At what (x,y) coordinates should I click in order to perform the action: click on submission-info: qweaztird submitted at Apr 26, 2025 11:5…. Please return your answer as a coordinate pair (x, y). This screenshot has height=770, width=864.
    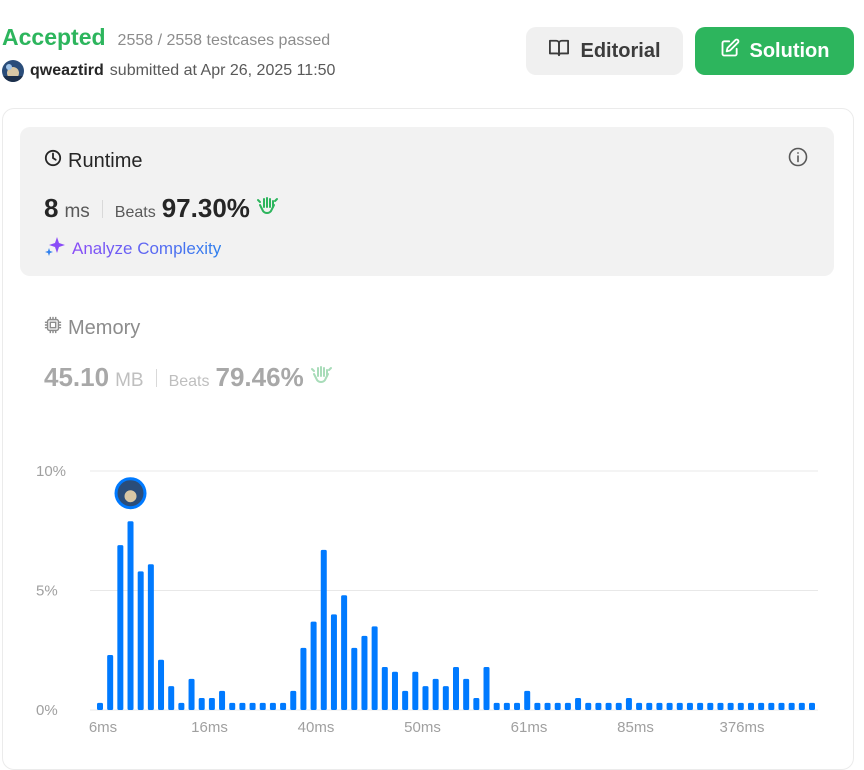
    Looking at the image, I should click on (168, 71).